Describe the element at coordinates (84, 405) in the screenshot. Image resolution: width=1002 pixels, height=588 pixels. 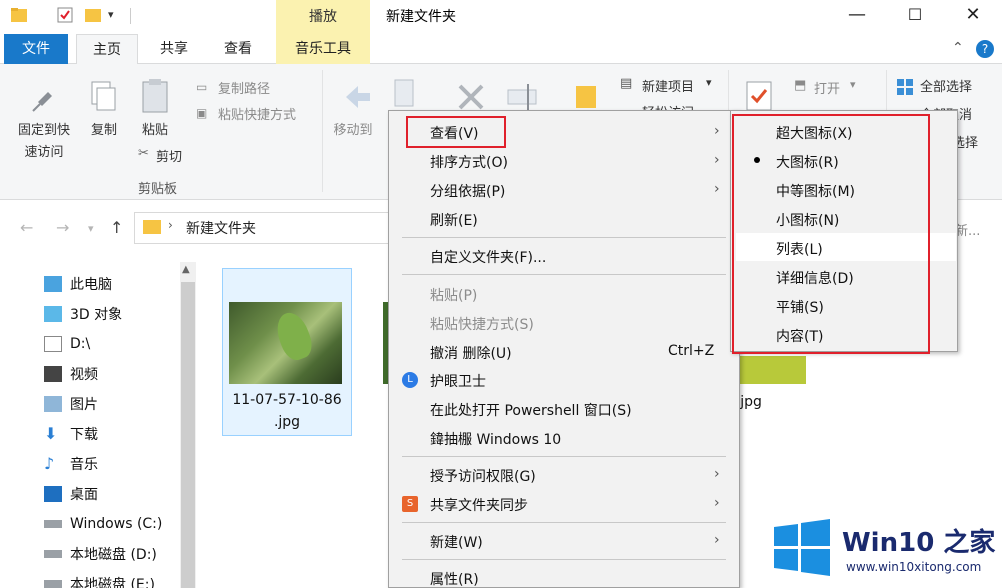
I see `nav-label: 图片` at that location.